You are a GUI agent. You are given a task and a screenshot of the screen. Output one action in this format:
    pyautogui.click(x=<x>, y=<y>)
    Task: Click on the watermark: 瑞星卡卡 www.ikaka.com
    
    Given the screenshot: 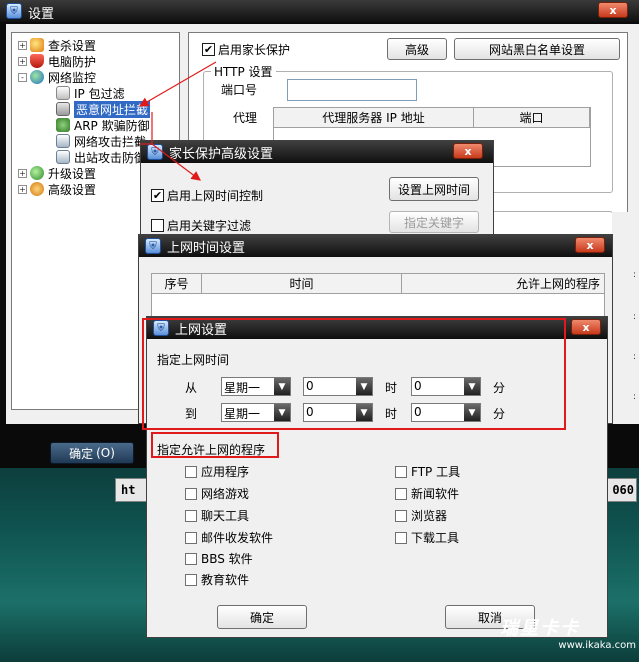 What is the action you would take?
    pyautogui.click(x=568, y=636)
    